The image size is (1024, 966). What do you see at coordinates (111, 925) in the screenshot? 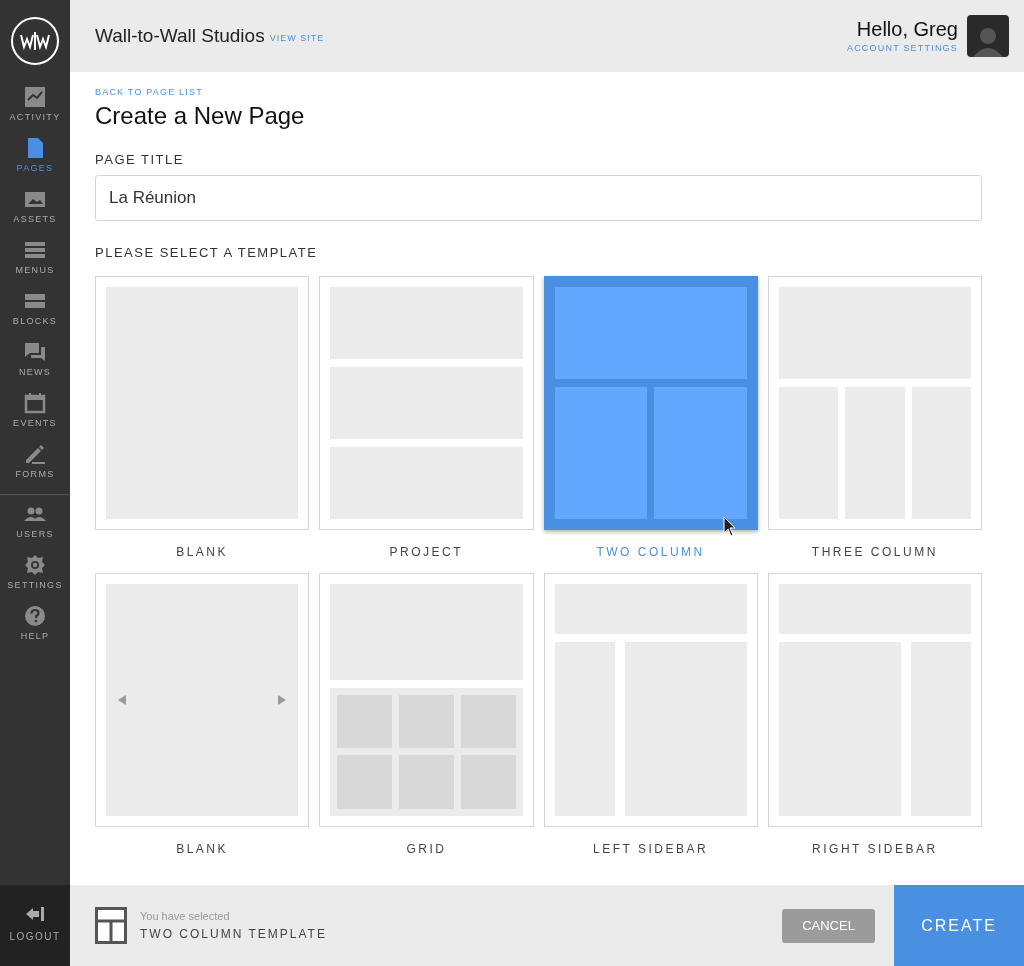
I see `two-column-layout-icon` at bounding box center [111, 925].